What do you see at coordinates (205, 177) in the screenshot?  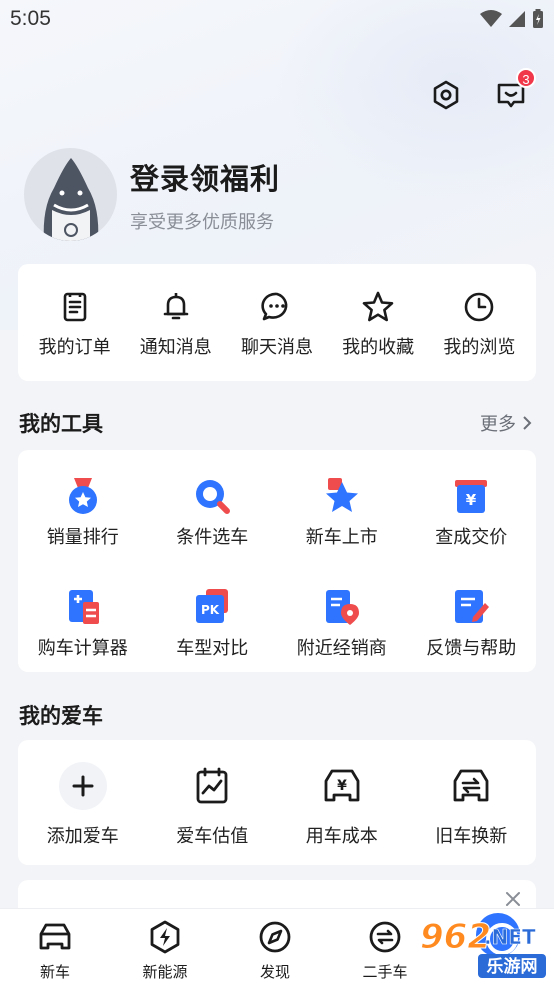 I see `login-title: 登录领福利` at bounding box center [205, 177].